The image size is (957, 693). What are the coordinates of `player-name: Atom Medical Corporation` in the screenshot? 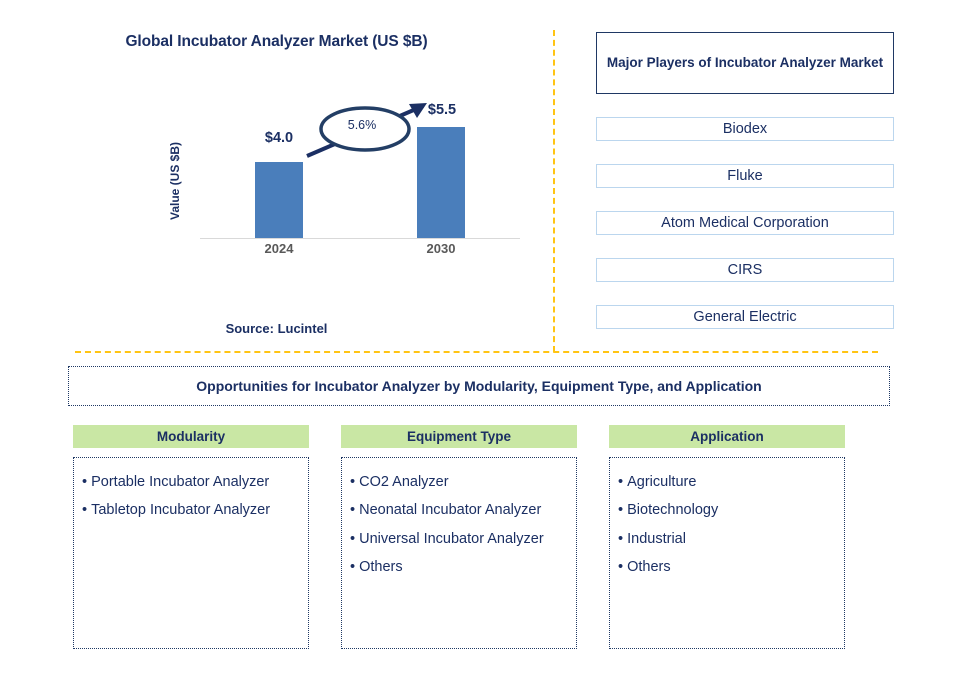 It's located at (745, 223).